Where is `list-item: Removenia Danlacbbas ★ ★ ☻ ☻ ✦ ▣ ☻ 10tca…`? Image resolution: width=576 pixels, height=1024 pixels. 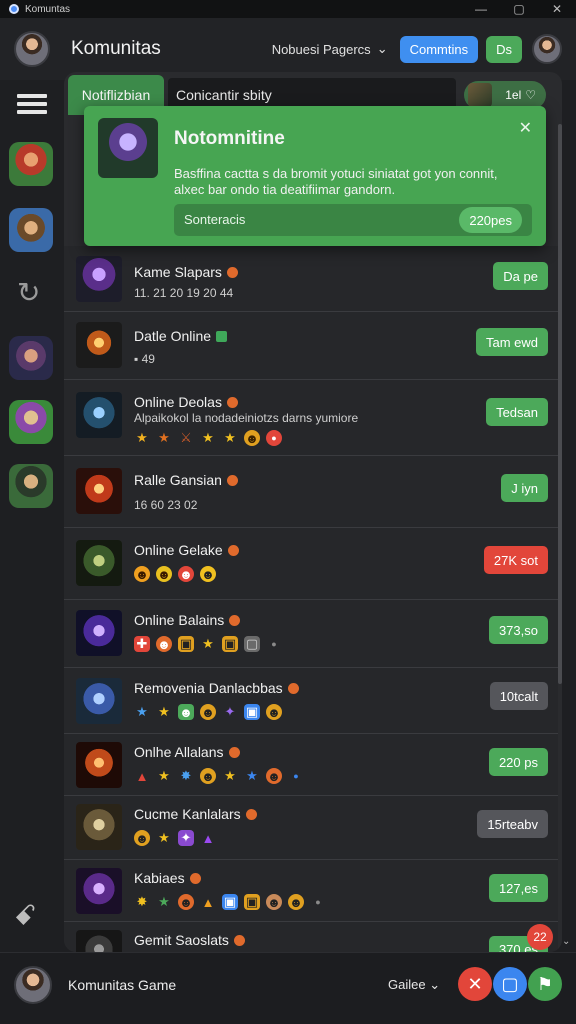
list-item: Removenia Danlacbbas ★ ★ ☻ ☻ ✦ ▣ ☻ 10tca… is located at coordinates (311, 701).